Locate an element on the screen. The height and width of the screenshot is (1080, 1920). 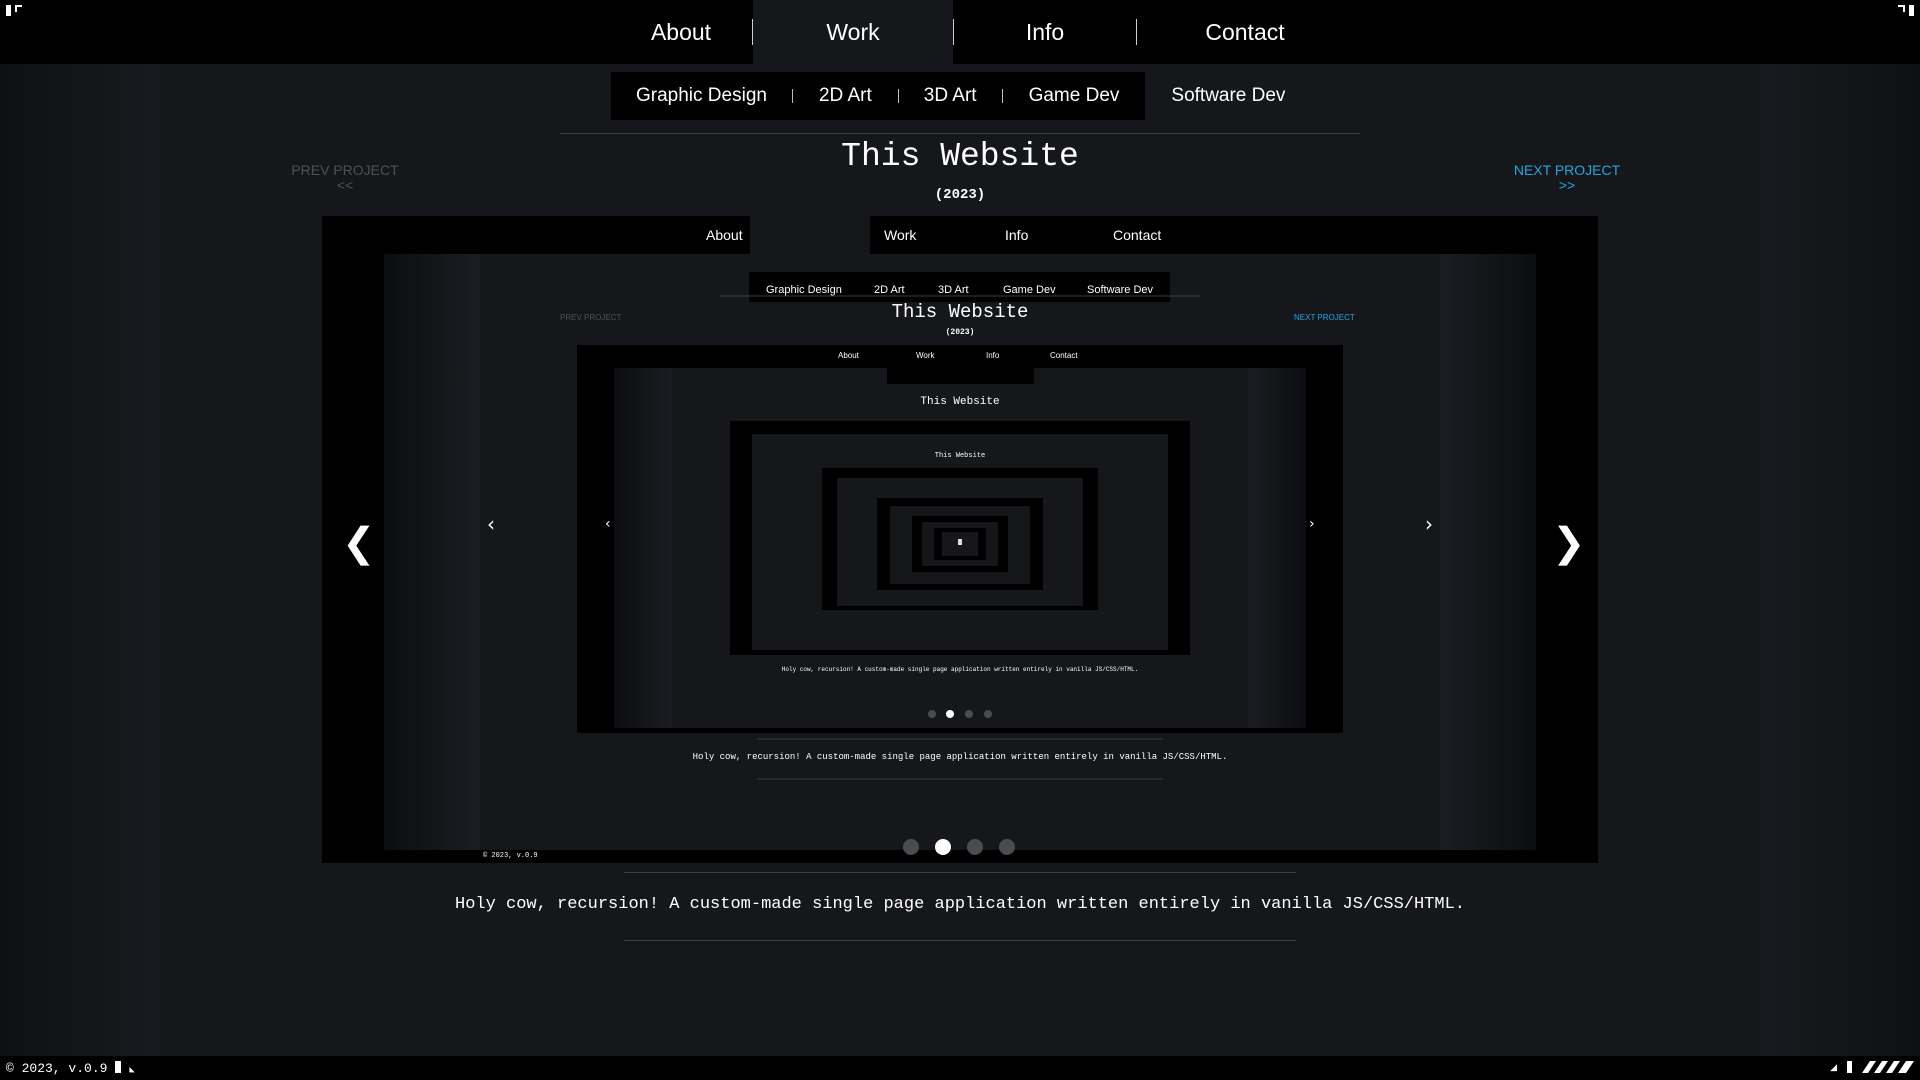
subnav-item-software-dev: Software Dev is located at coordinates (1227, 96).